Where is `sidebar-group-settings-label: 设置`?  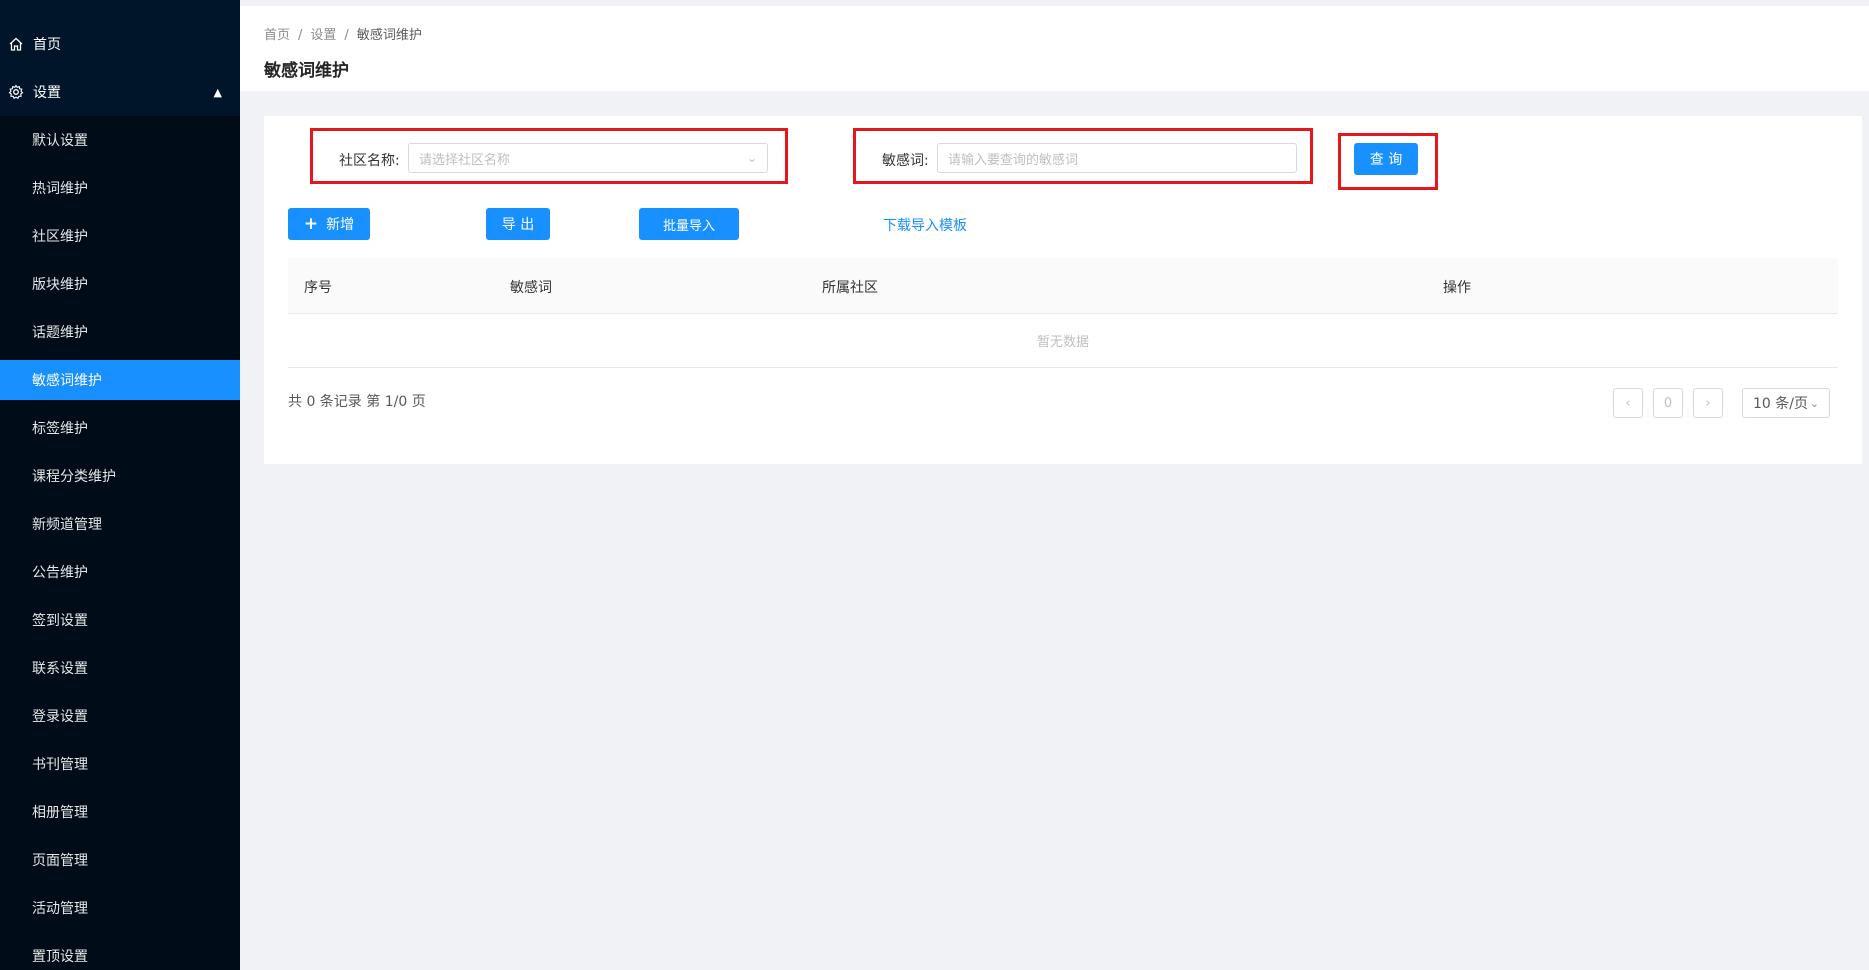 sidebar-group-settings-label: 设置 is located at coordinates (47, 93).